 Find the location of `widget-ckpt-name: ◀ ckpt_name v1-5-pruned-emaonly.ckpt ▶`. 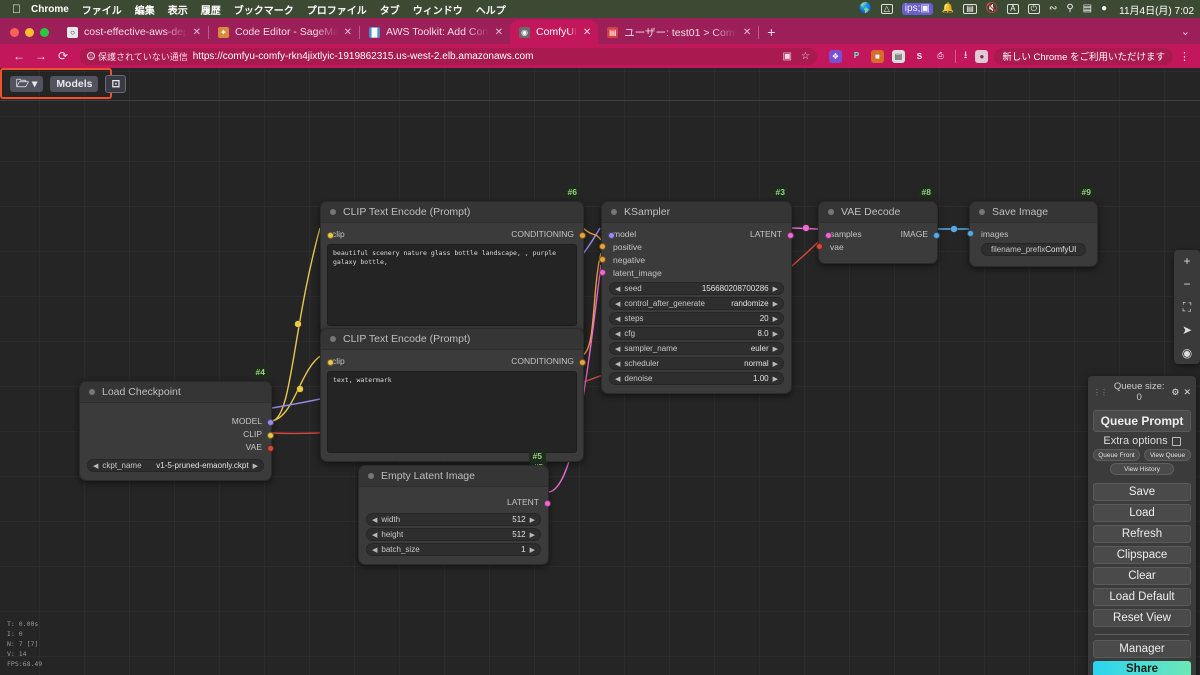

widget-ckpt-name: ◀ ckpt_name v1-5-pruned-emaonly.ckpt ▶ is located at coordinates (175, 465).